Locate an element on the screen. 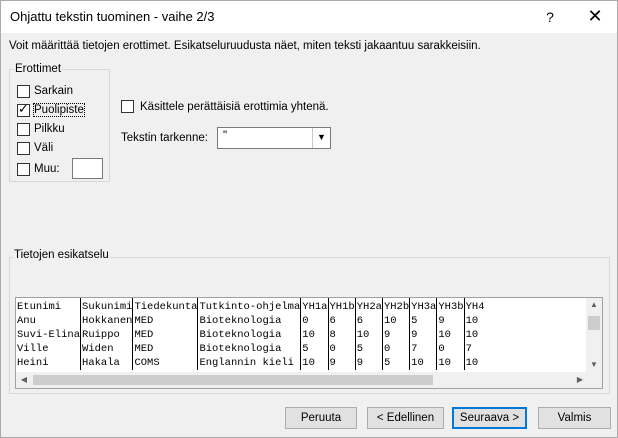  preview-column-header: YH2a is located at coordinates (368, 306).